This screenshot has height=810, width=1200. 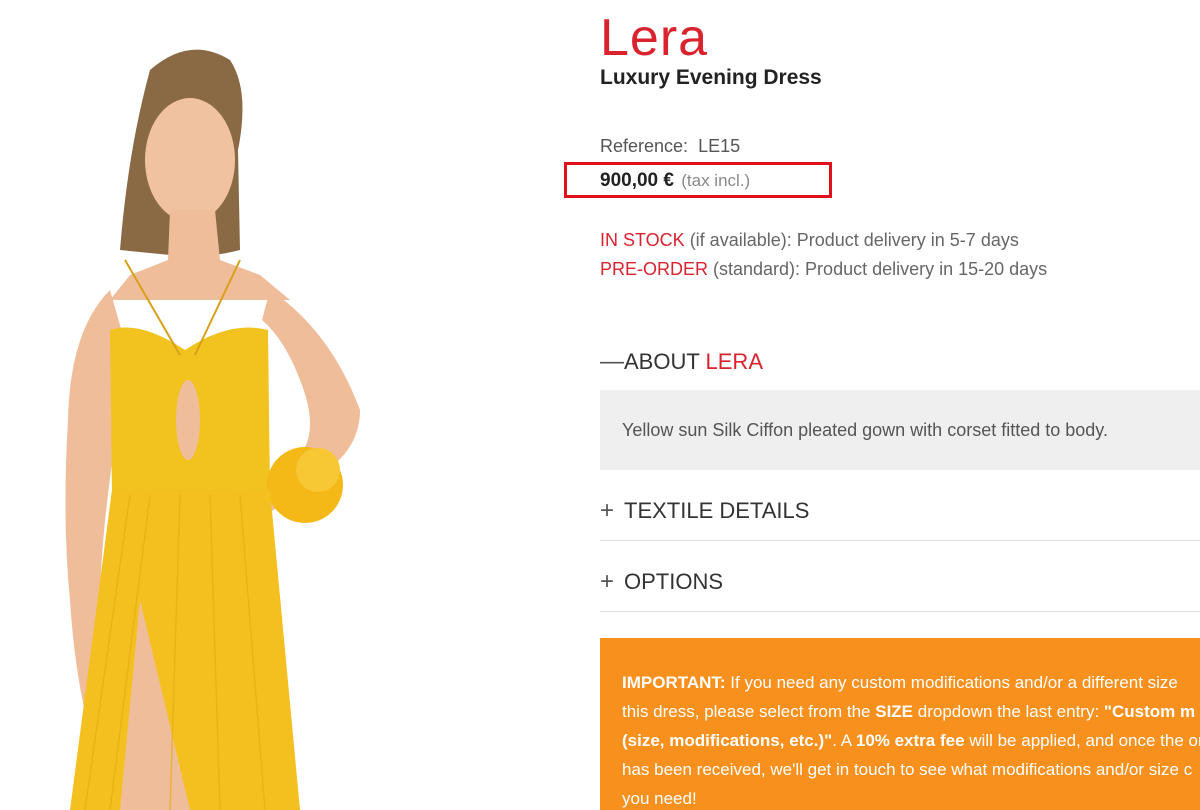 What do you see at coordinates (719, 146) in the screenshot?
I see `reference-value: LE15` at bounding box center [719, 146].